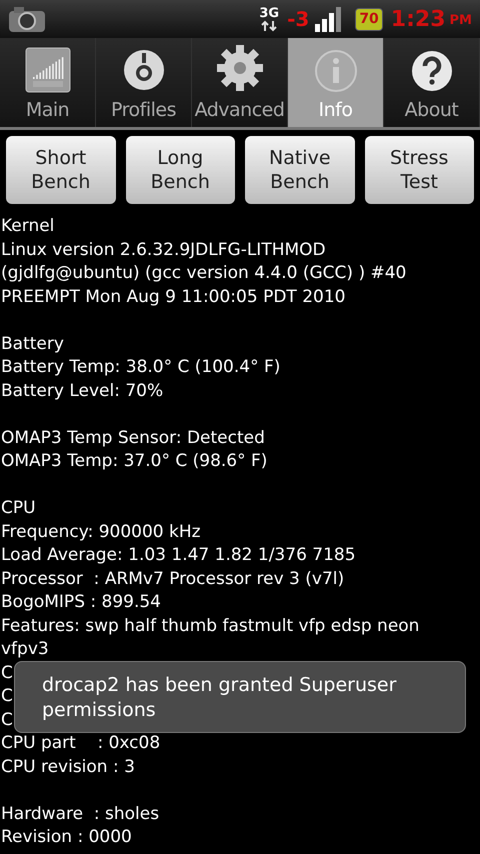  I want to click on info-text: OMAP3 Temp: 37.0° C (98.6° F), so click(134, 461).